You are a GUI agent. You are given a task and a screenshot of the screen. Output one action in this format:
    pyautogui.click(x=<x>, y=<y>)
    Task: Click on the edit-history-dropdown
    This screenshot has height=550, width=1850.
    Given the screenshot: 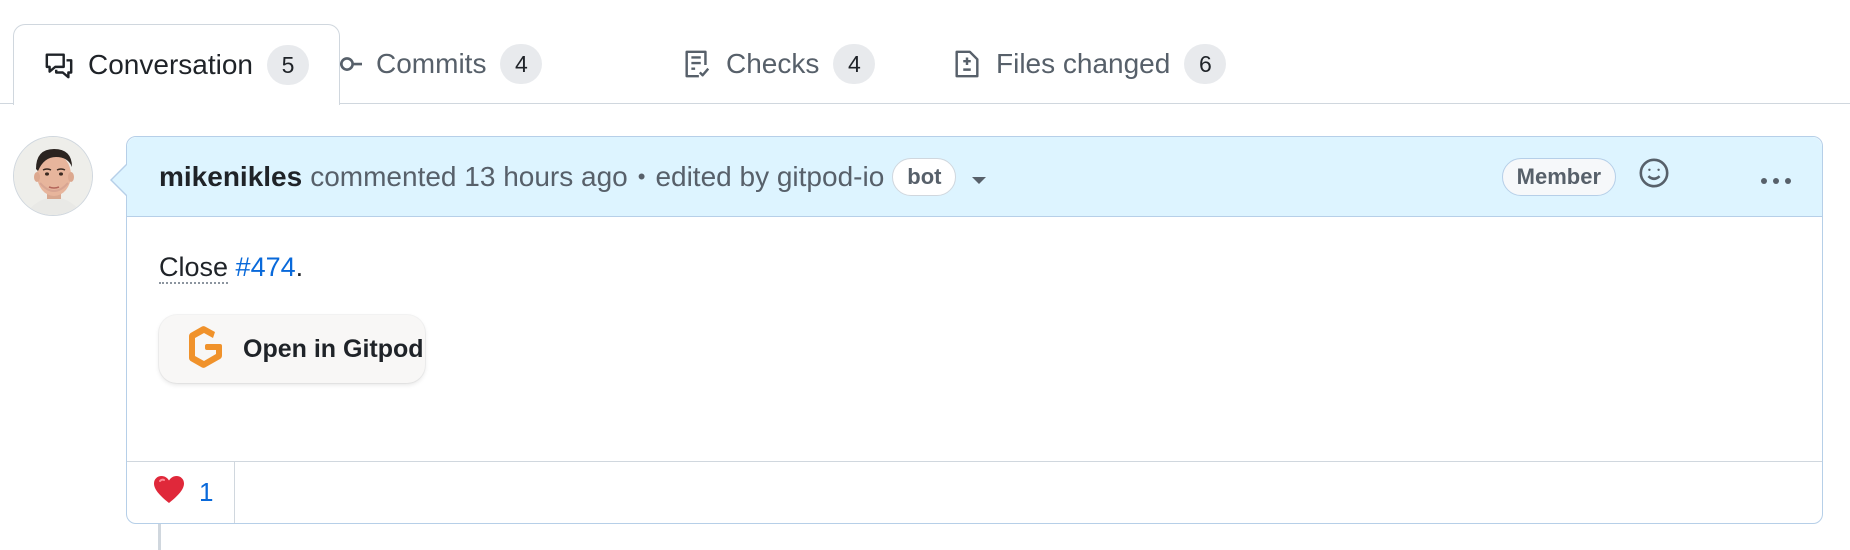 What is the action you would take?
    pyautogui.click(x=979, y=177)
    